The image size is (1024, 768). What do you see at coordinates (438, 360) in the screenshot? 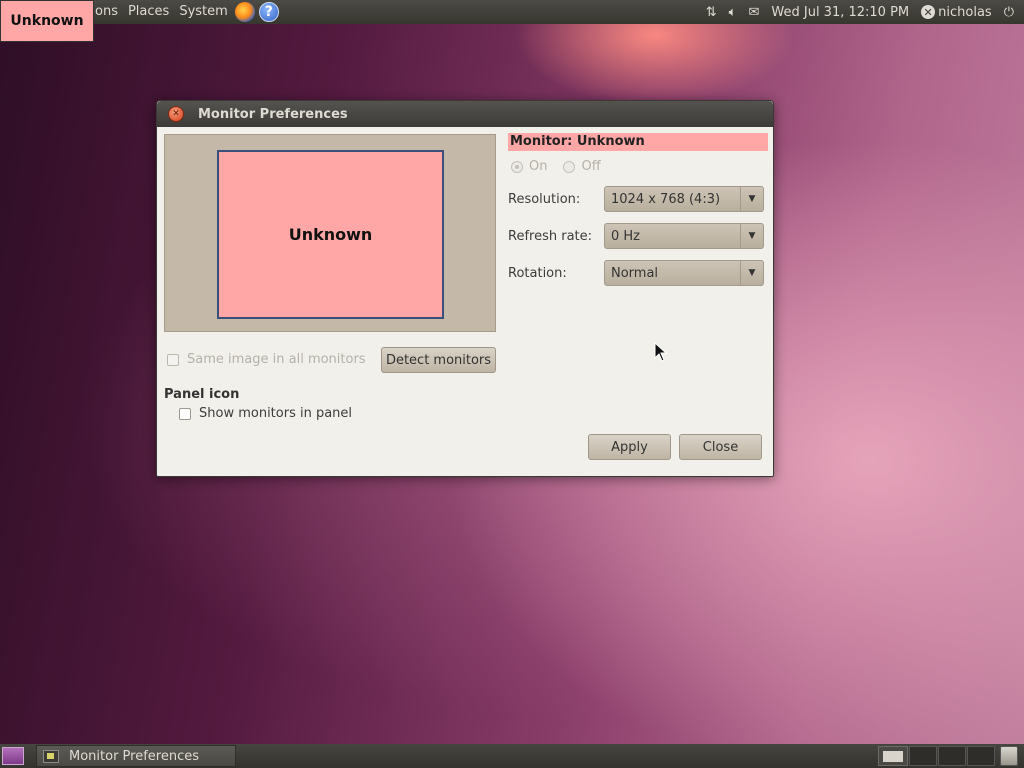
I see `detect-monitors-button: Detect monitors` at bounding box center [438, 360].